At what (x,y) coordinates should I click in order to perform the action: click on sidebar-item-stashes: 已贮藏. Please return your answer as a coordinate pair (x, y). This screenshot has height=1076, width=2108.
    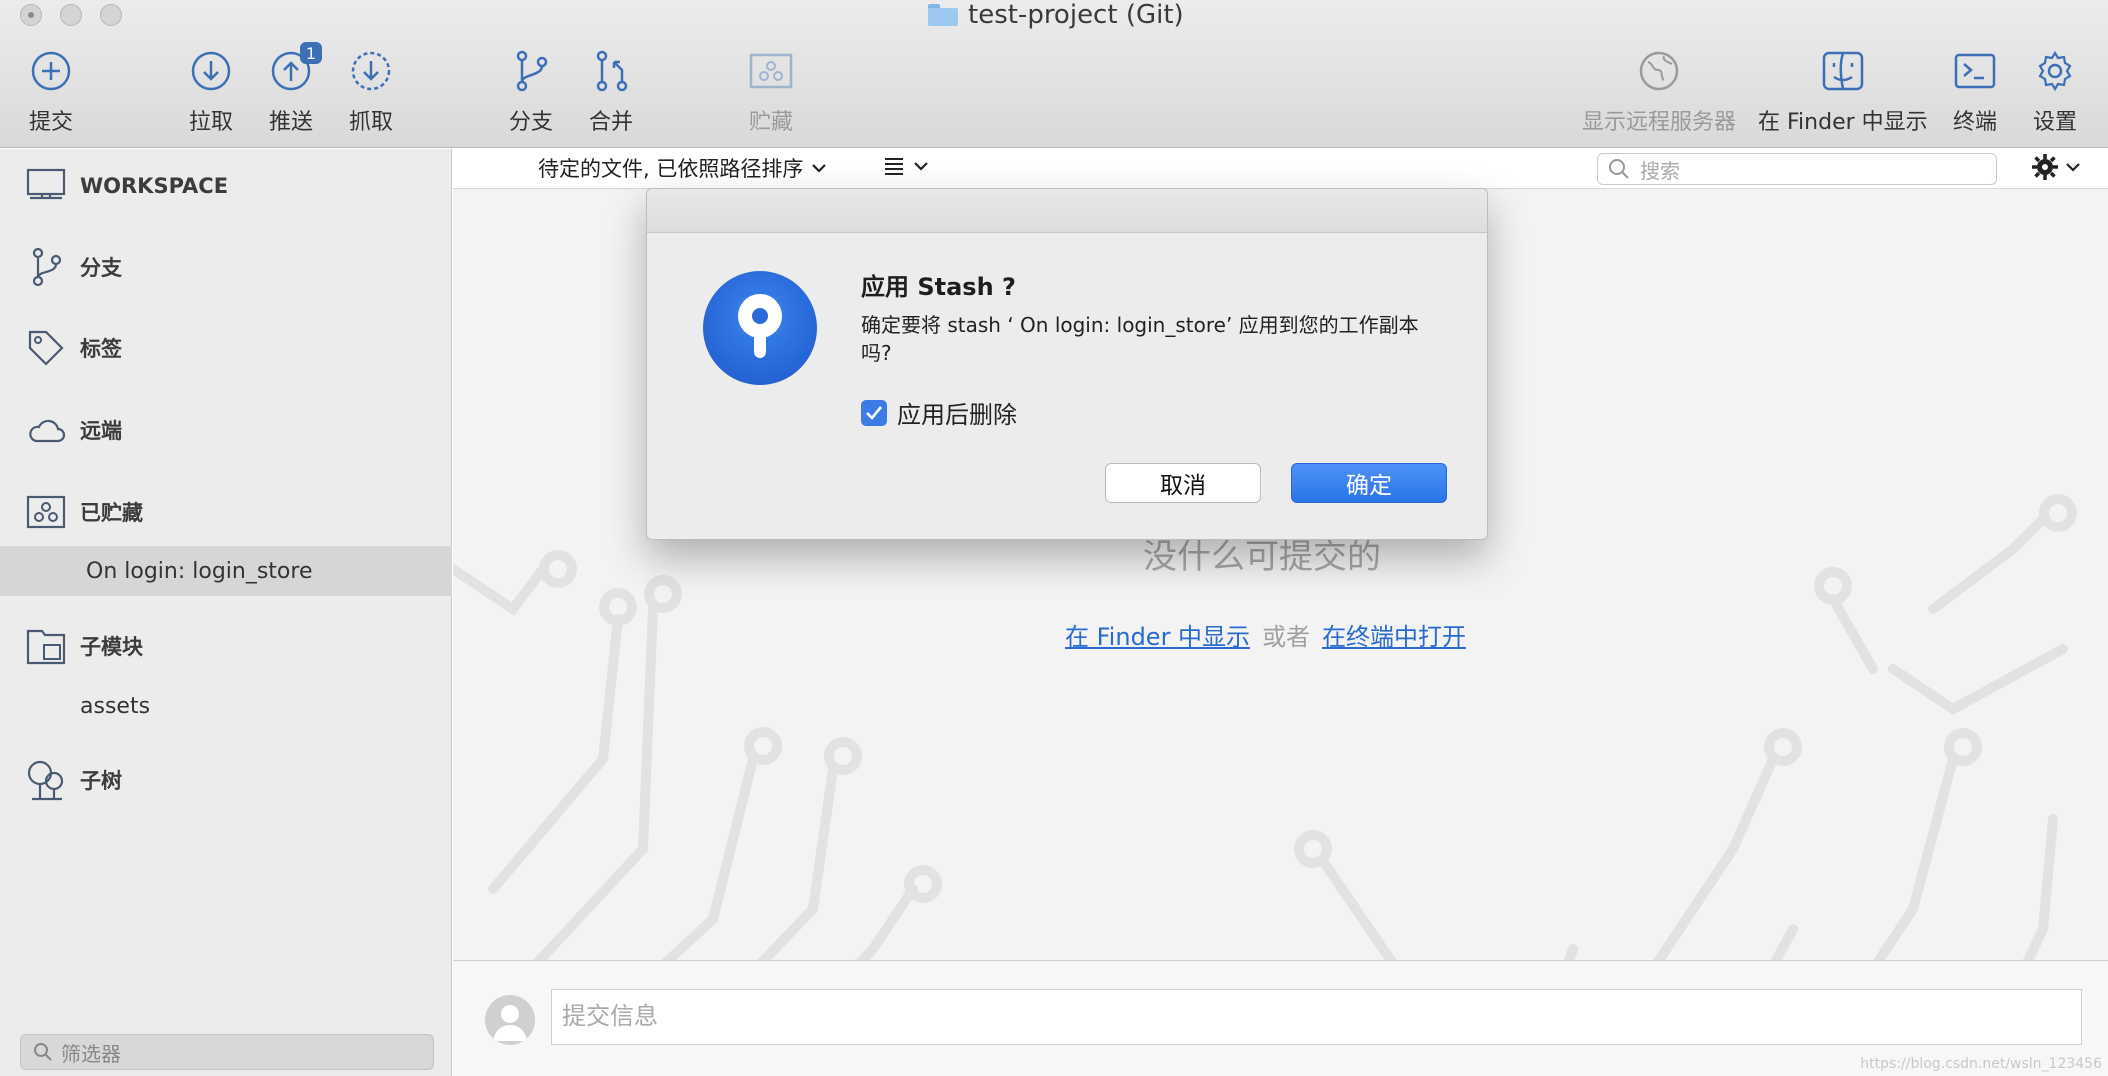
    Looking at the image, I should click on (226, 512).